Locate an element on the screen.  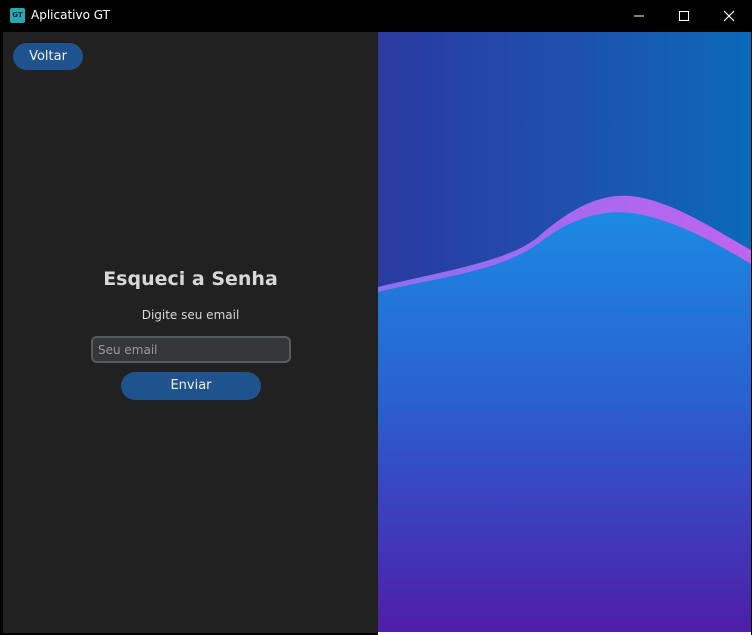
email-field is located at coordinates (191, 349).